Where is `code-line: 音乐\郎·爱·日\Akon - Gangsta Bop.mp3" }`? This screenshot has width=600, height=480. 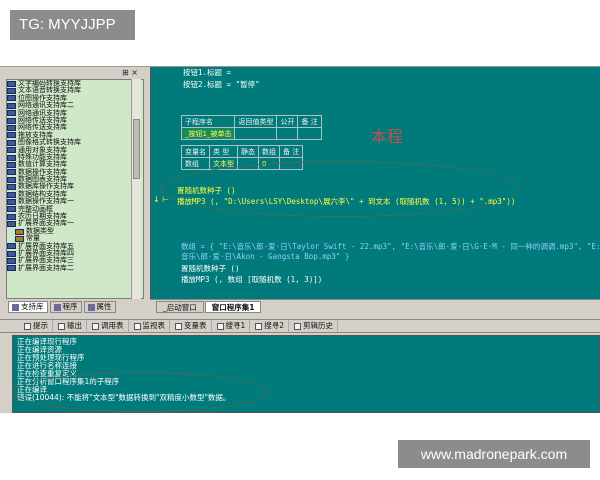 code-line: 音乐\郎·爱·日\Akon - Gangsta Bop.mp3" } is located at coordinates (265, 256).